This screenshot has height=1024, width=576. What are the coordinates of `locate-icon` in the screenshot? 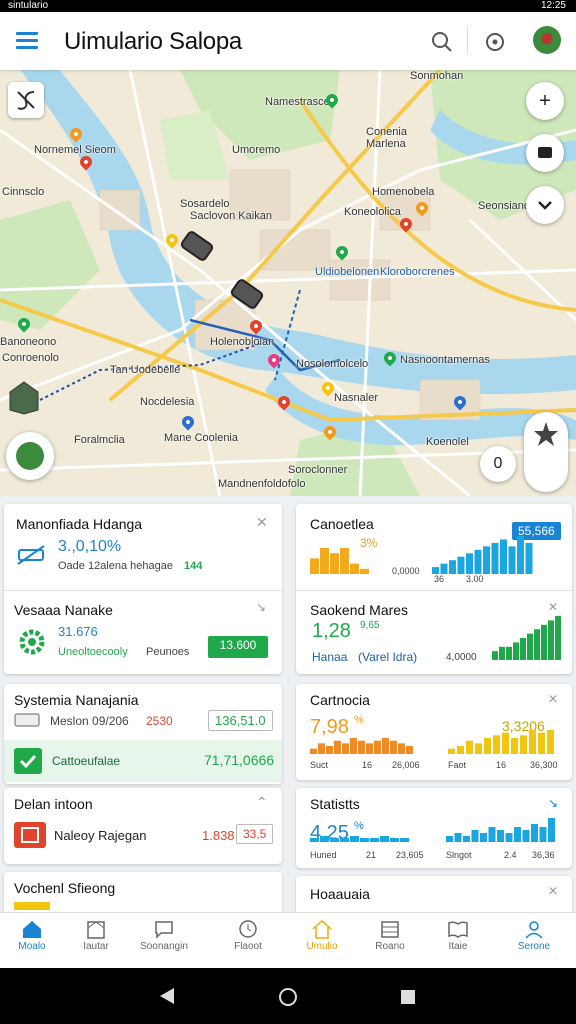 It's located at (495, 42).